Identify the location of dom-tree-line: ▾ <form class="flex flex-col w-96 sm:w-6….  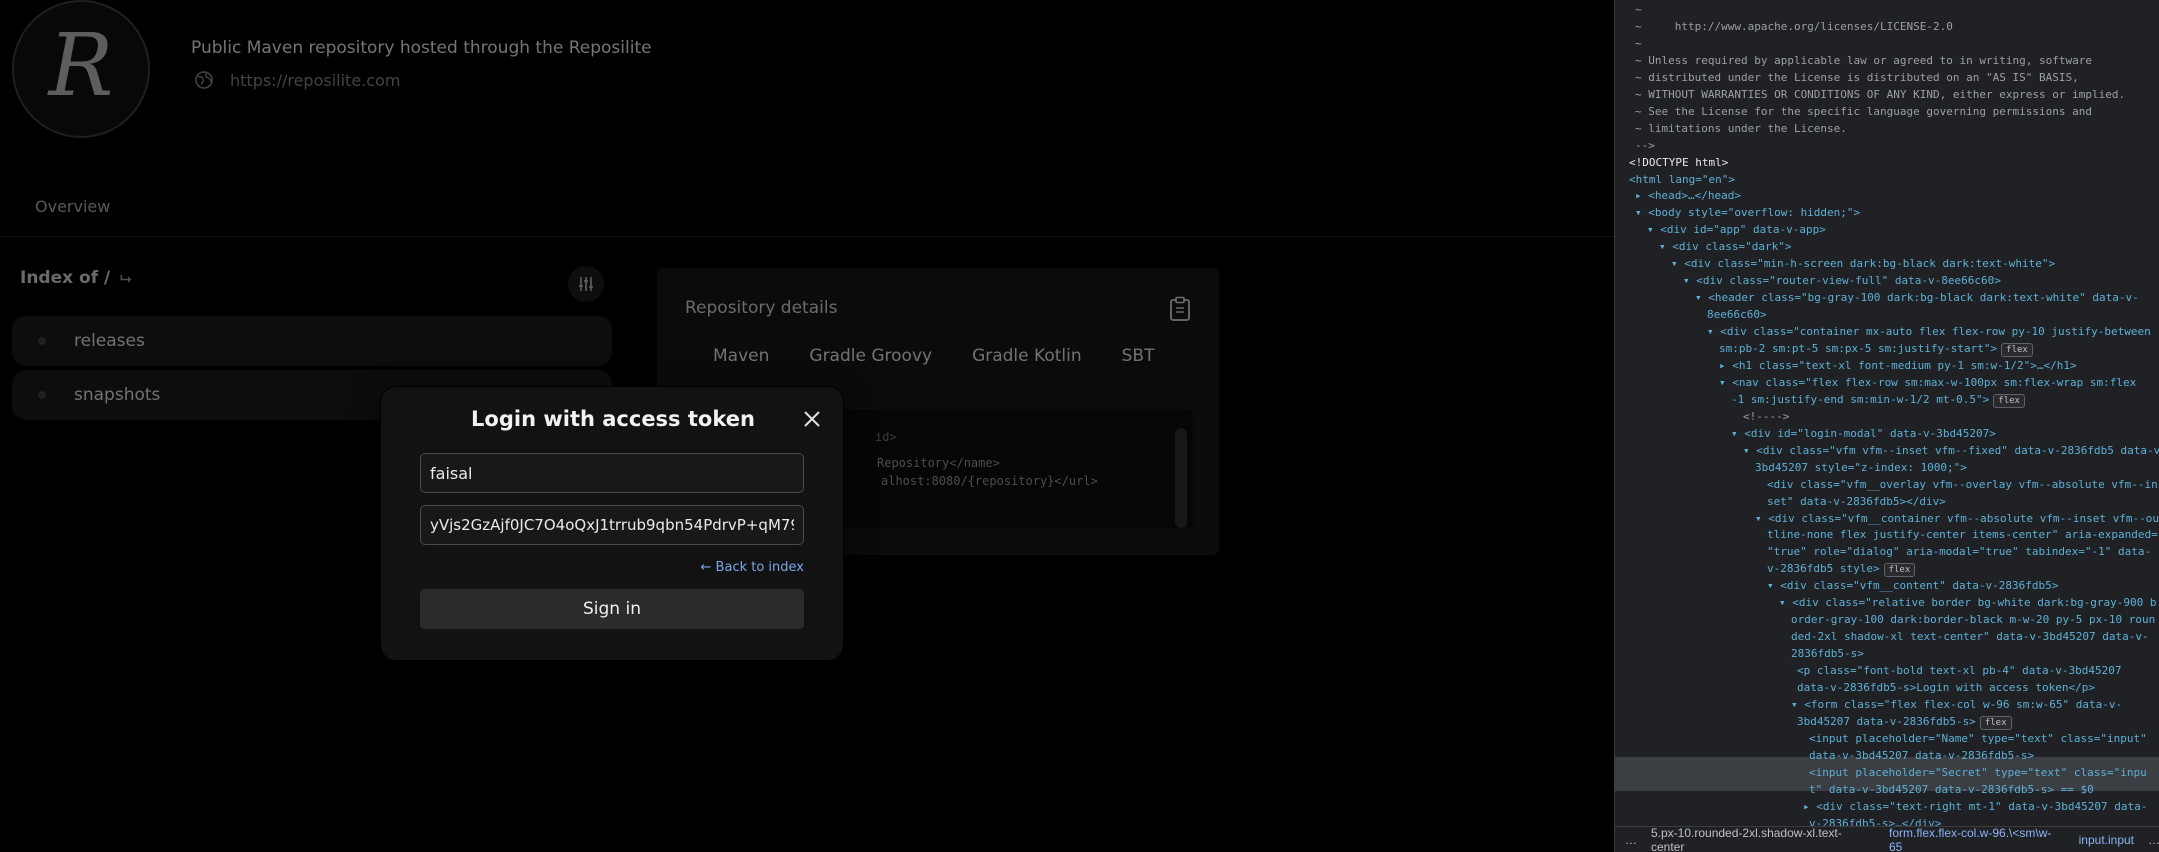
(1956, 705).